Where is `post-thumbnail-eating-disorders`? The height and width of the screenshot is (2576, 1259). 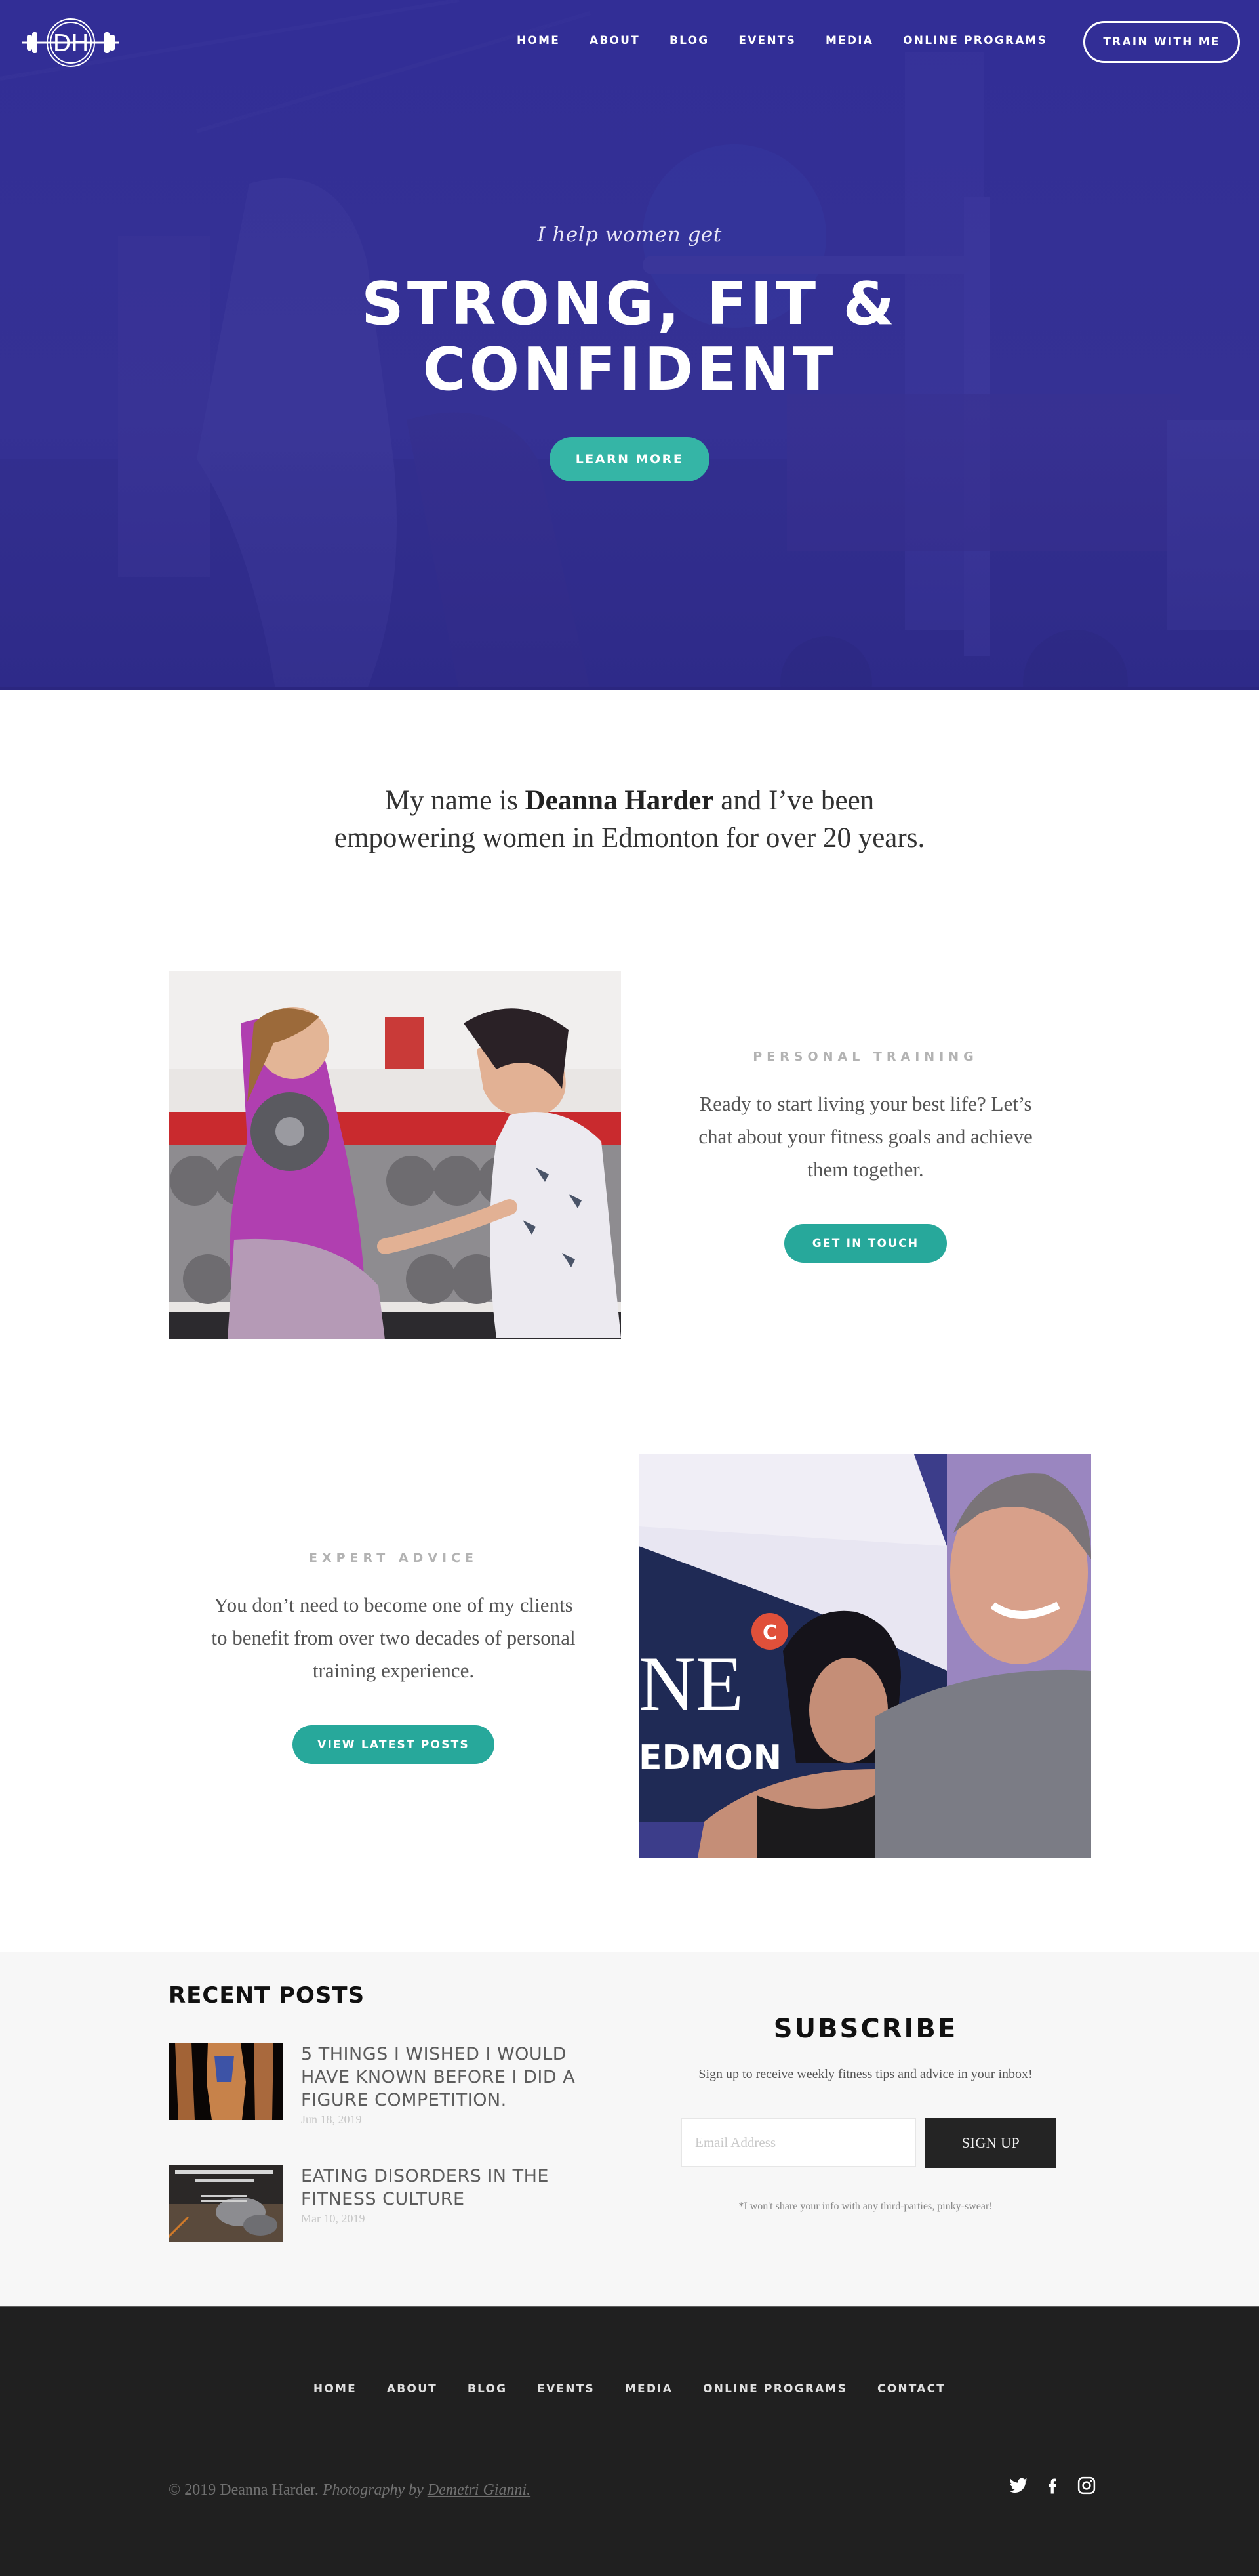 post-thumbnail-eating-disorders is located at coordinates (226, 2203).